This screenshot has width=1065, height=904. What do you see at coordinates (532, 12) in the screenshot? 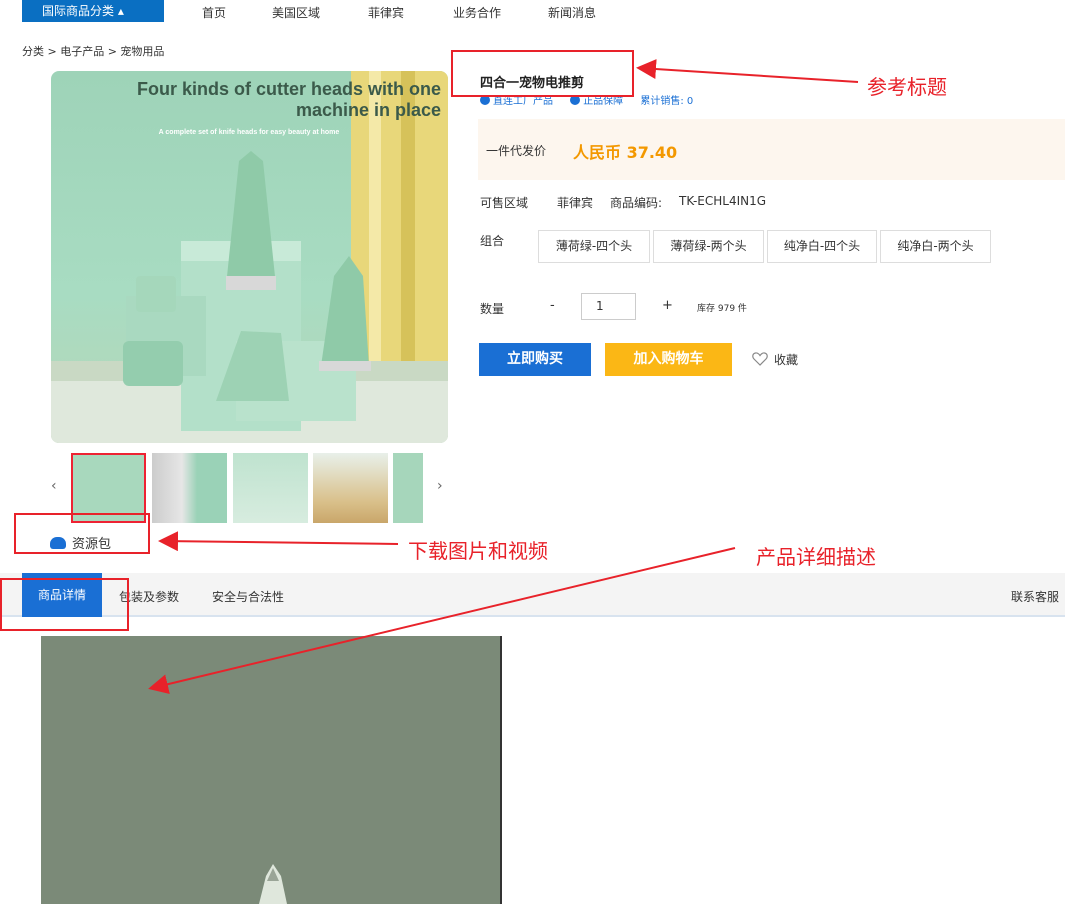
I see `top-nav: 国际商品分类 ▴ 首页 美国区域 菲律宾 业务合作 新闻消息` at bounding box center [532, 12].